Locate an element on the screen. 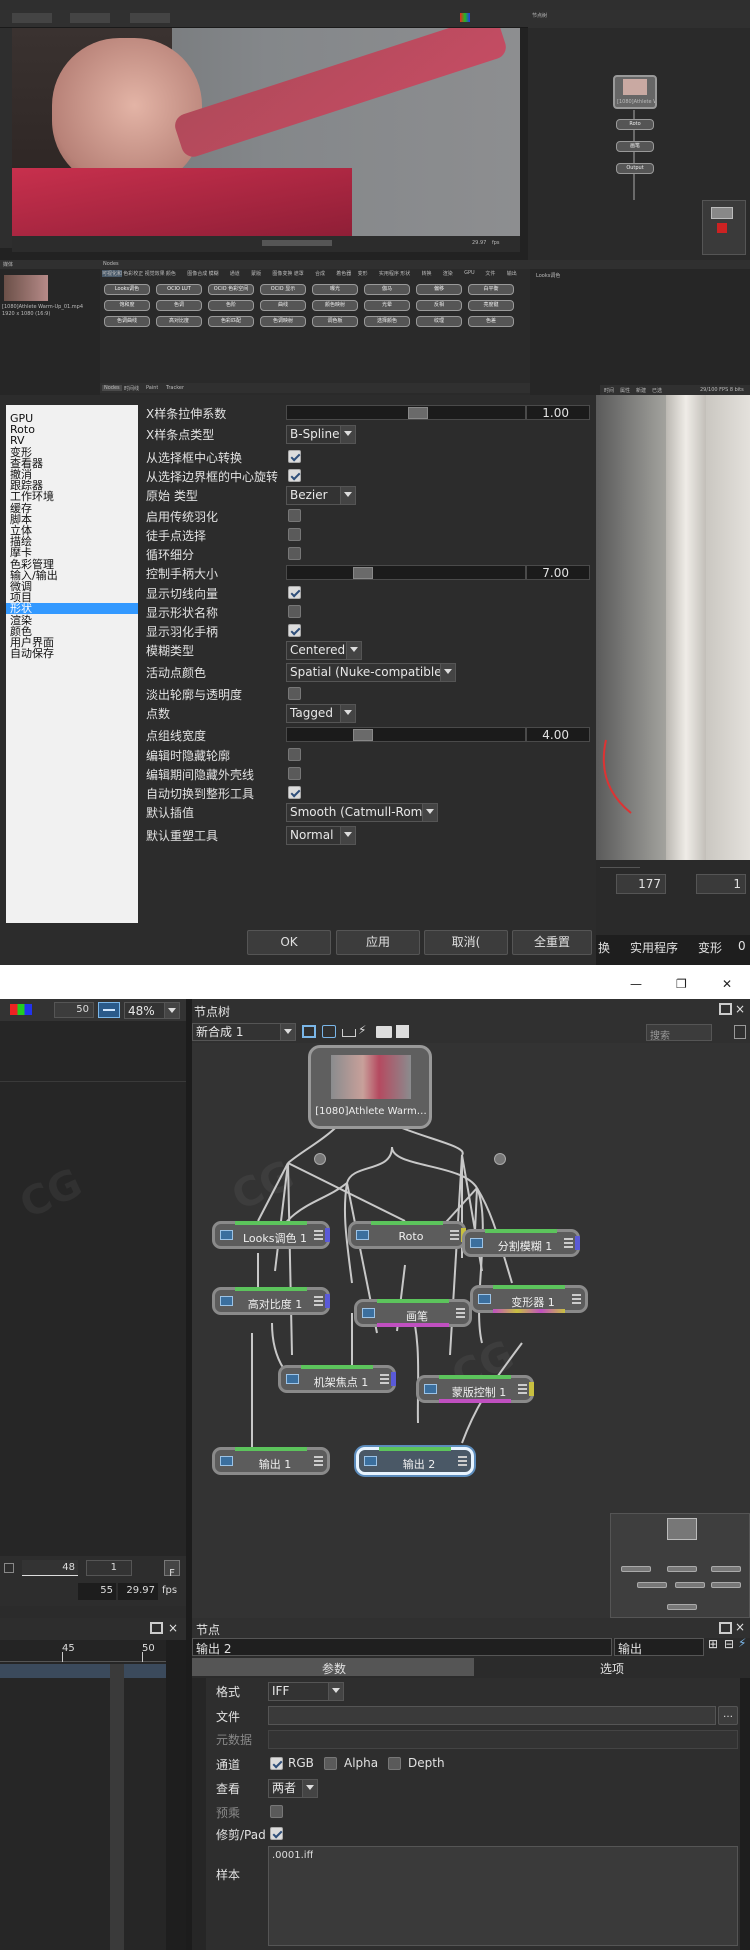  node-mask_ctrl: 蒙版控制 1 is located at coordinates (475, 1389).